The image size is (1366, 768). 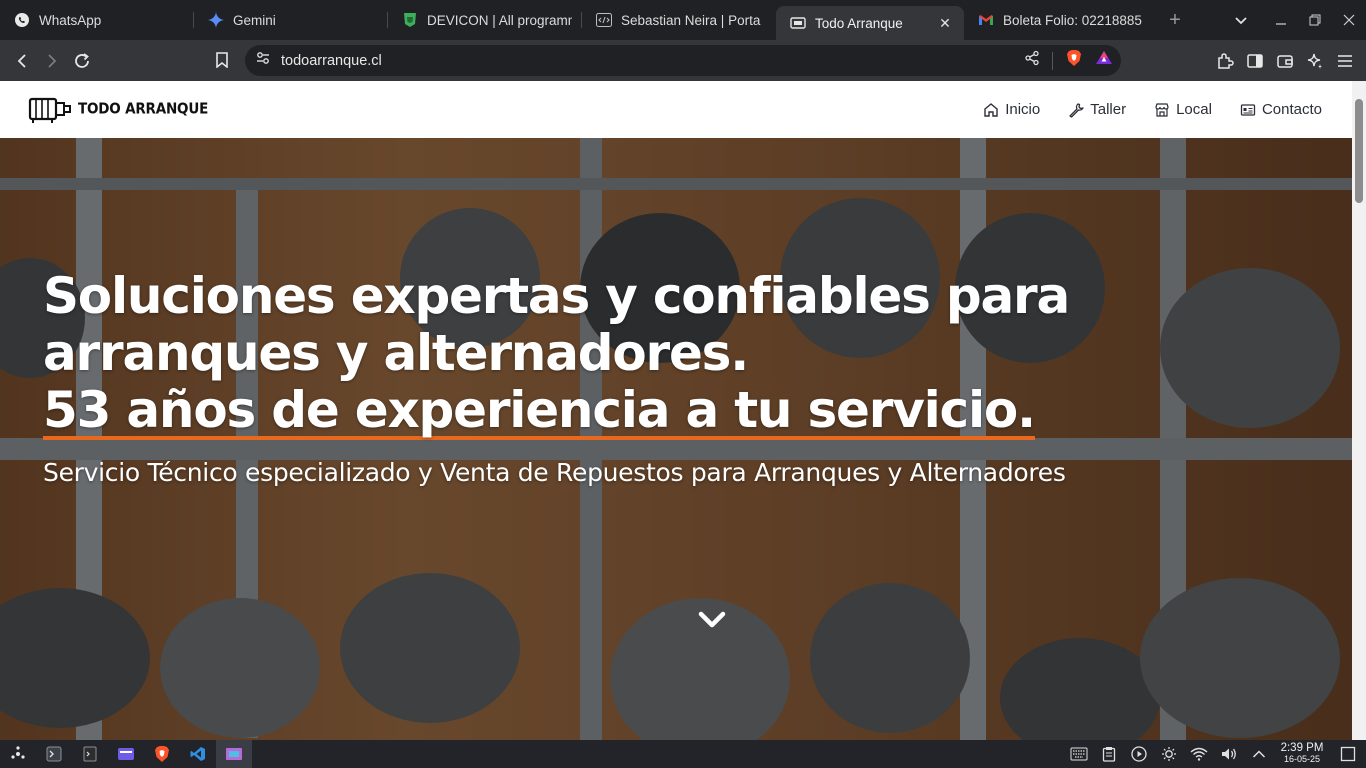 I want to click on hero-heading-line-1: Soluciones expertas y confiables para, so click(x=556, y=296).